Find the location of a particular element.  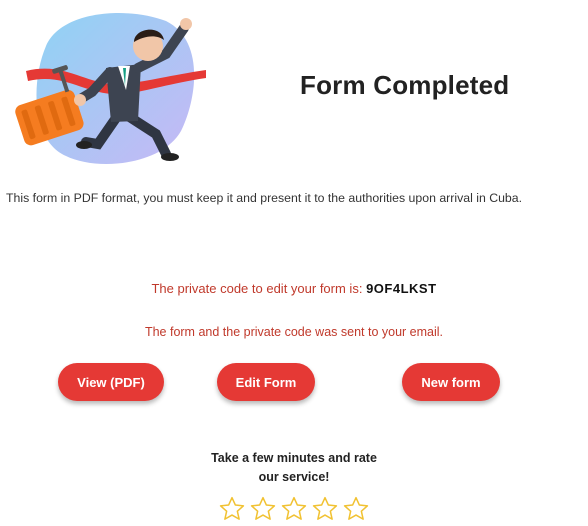

private-code-label: The private code to edit your form is: is located at coordinates (257, 288).